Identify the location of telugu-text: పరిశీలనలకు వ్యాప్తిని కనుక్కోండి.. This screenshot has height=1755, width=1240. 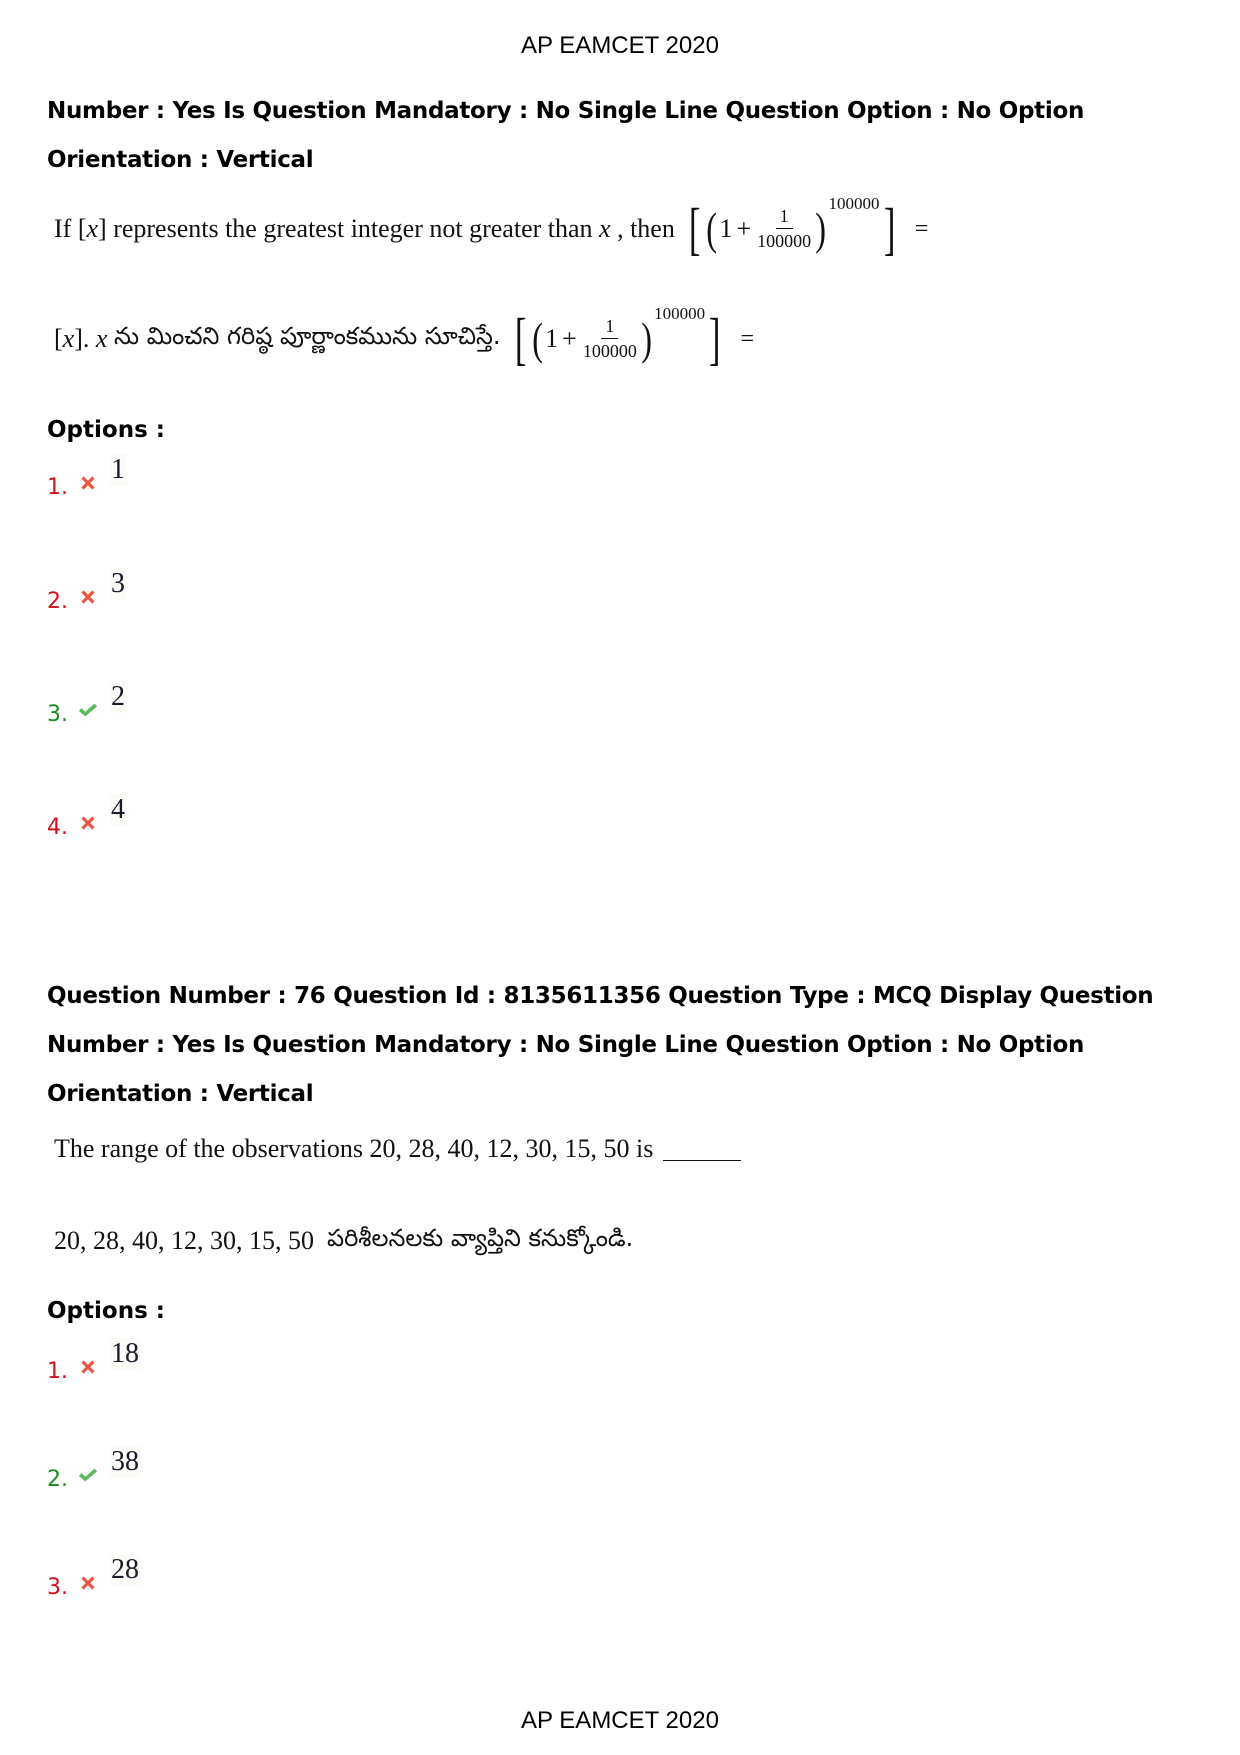
(480, 1238).